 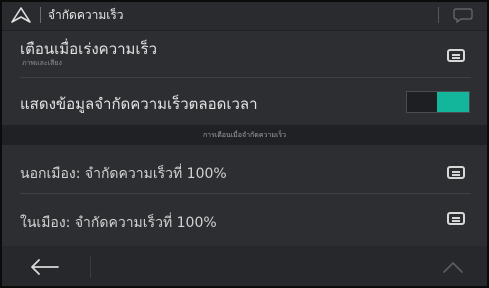 I want to click on speed-warning-sublabel: ภาพและเสียง, so click(x=42, y=63).